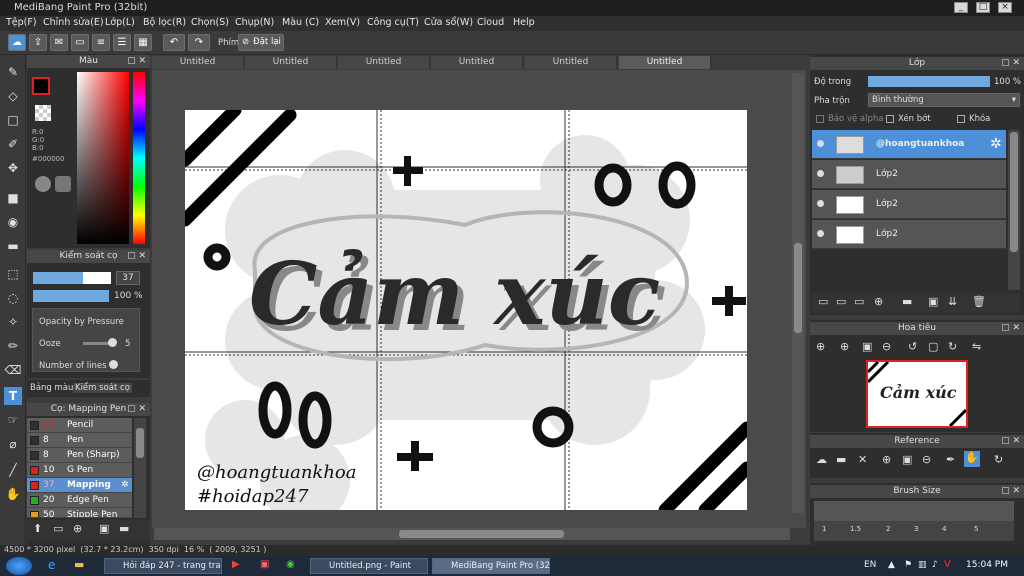 The image size is (1024, 576). Describe the element at coordinates (13, 346) in the screenshot. I see `select-pen-icon: ✏` at that location.